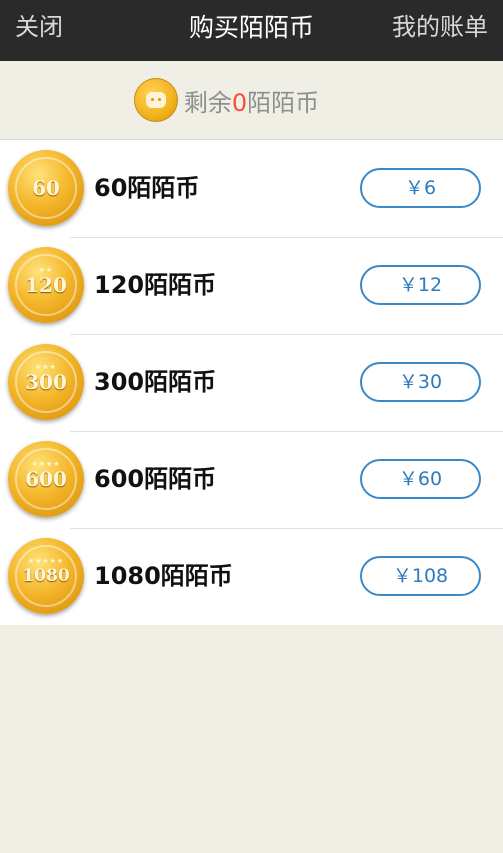 This screenshot has height=853, width=503. I want to click on package-label: 300陌陌币, so click(155, 382).